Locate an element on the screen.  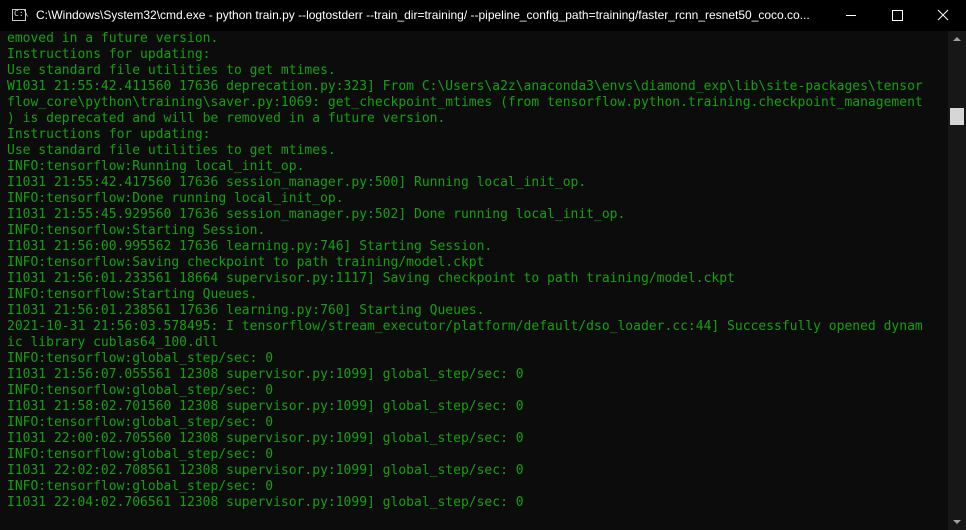
minimize-button is located at coordinates (851, 15).